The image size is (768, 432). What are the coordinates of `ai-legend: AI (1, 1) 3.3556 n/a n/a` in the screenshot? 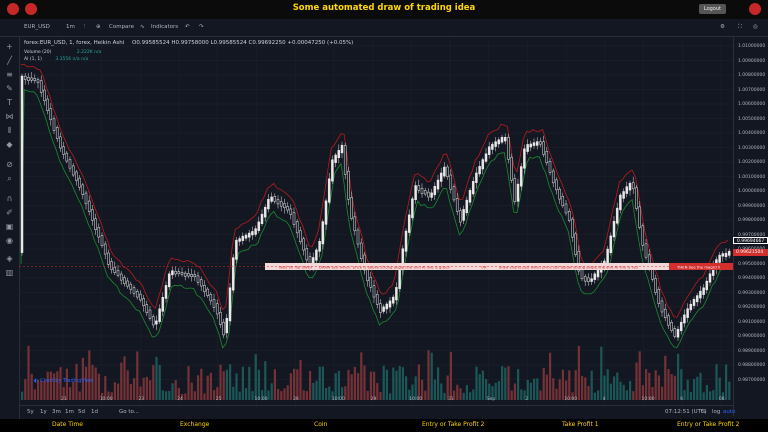 It's located at (56, 59).